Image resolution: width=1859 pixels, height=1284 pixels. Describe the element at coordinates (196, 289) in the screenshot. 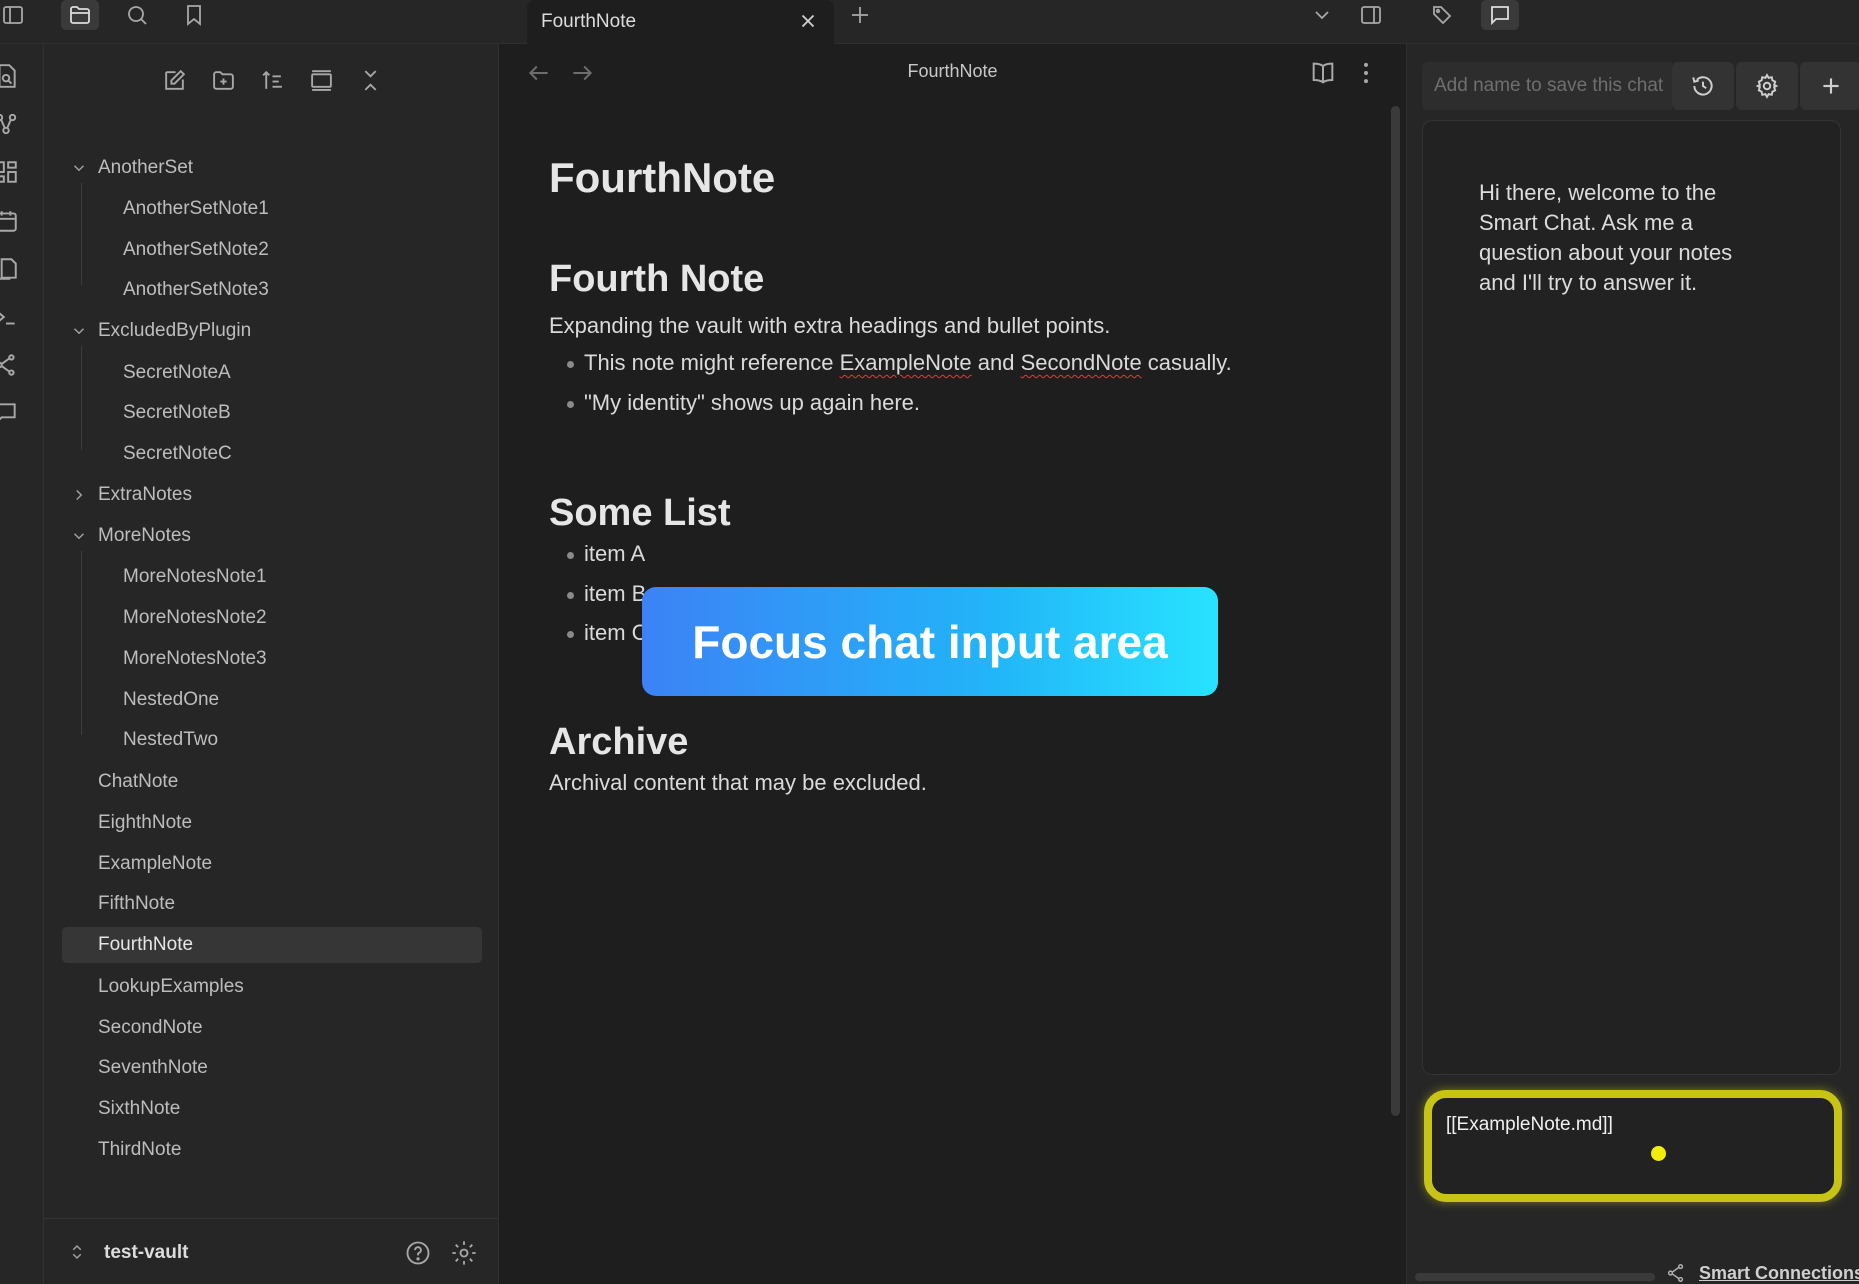

I see `file-label: AnotherSetNote3` at that location.